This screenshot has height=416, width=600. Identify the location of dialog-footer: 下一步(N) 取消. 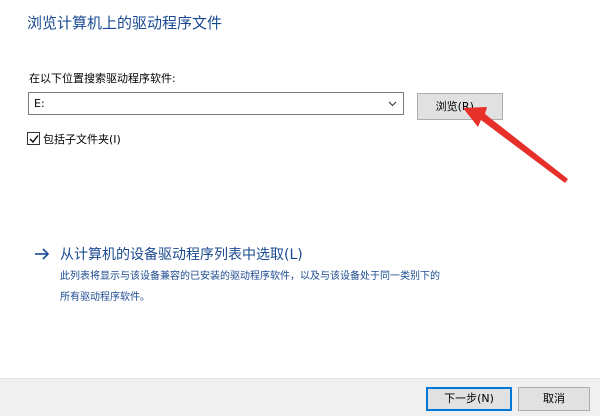
(300, 397).